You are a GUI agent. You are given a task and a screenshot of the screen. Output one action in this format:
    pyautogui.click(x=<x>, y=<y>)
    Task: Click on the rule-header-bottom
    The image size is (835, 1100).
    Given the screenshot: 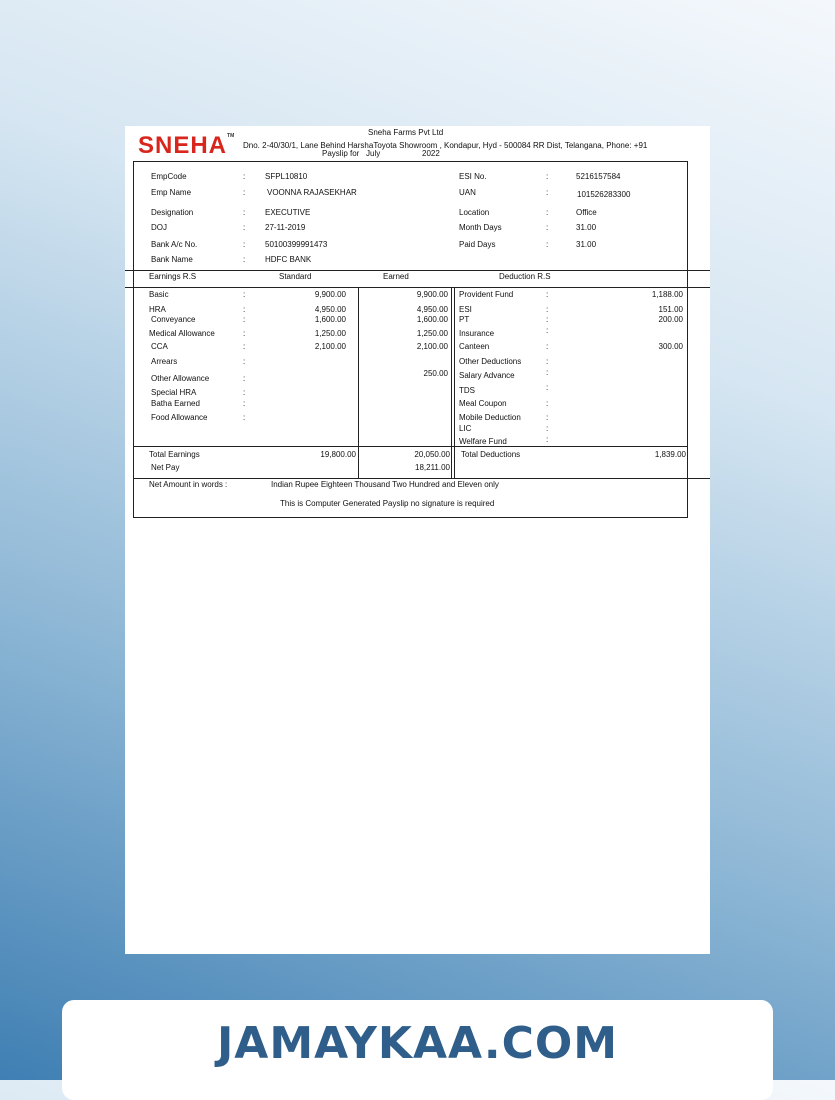 What is the action you would take?
    pyautogui.click(x=417, y=287)
    